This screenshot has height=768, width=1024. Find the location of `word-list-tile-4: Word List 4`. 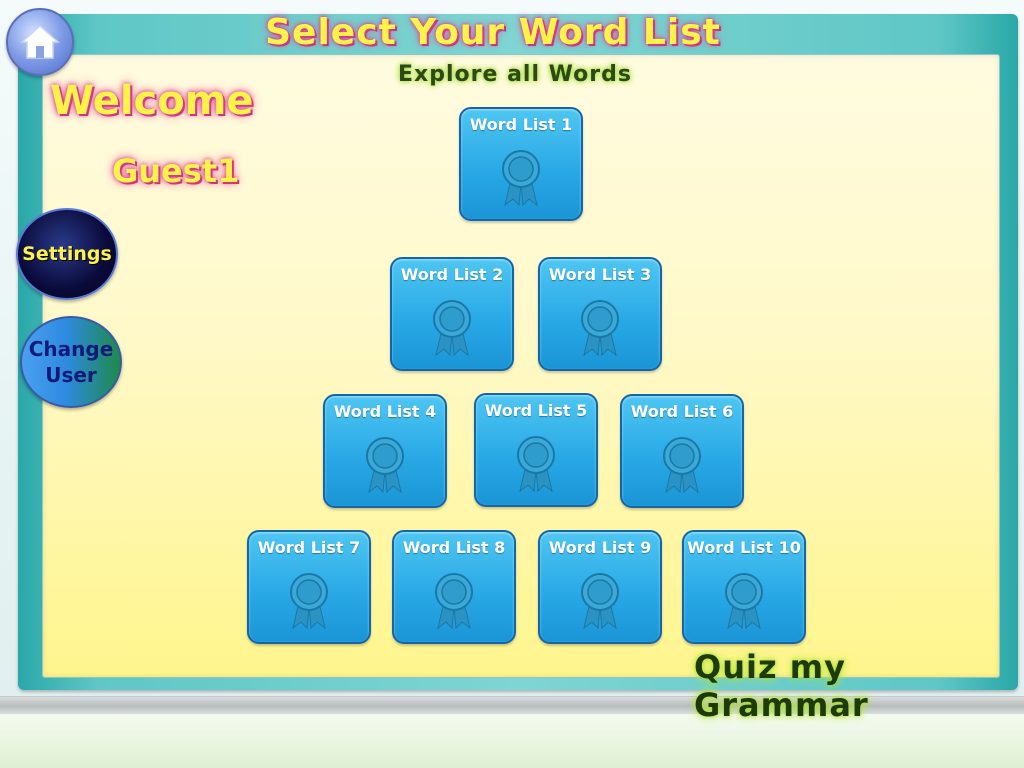

word-list-tile-4: Word List 4 is located at coordinates (385, 451).